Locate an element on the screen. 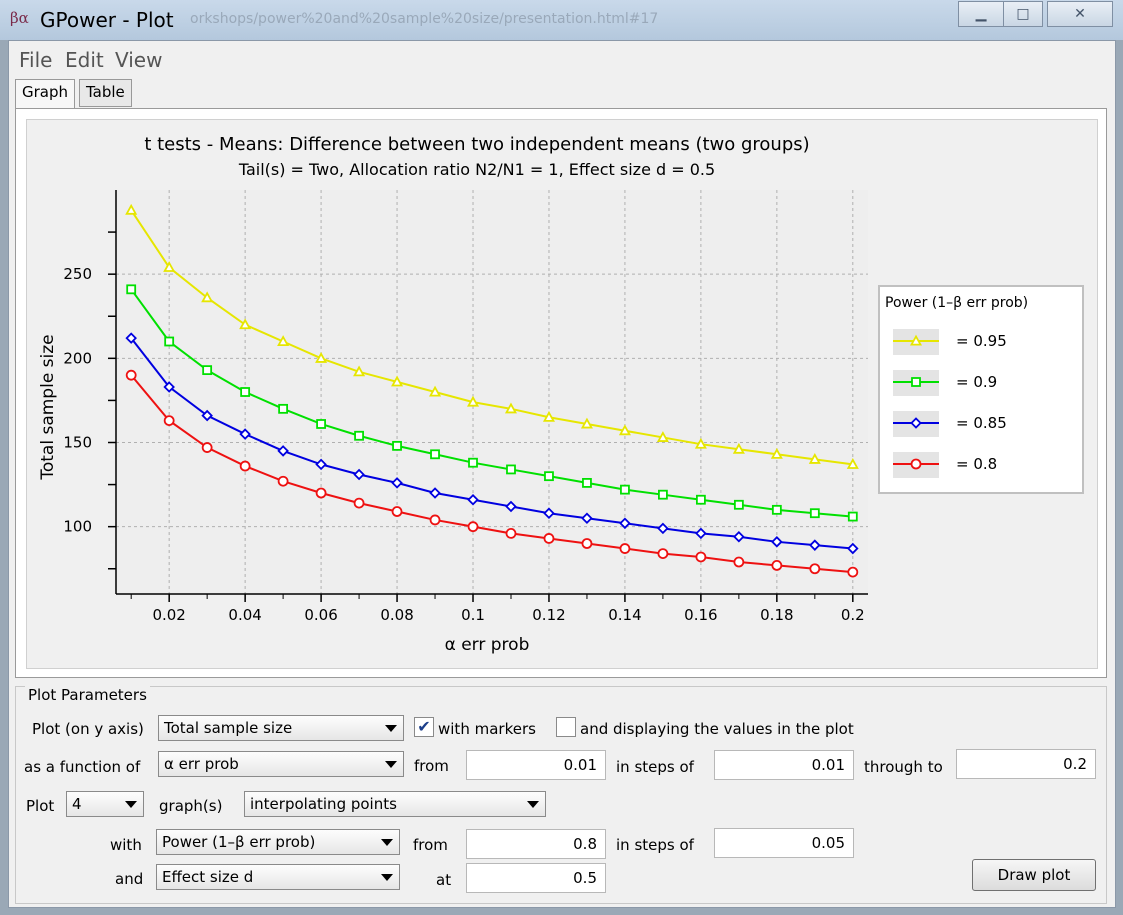 This screenshot has width=1123, height=915. minimize-button: ▁ is located at coordinates (981, 14).